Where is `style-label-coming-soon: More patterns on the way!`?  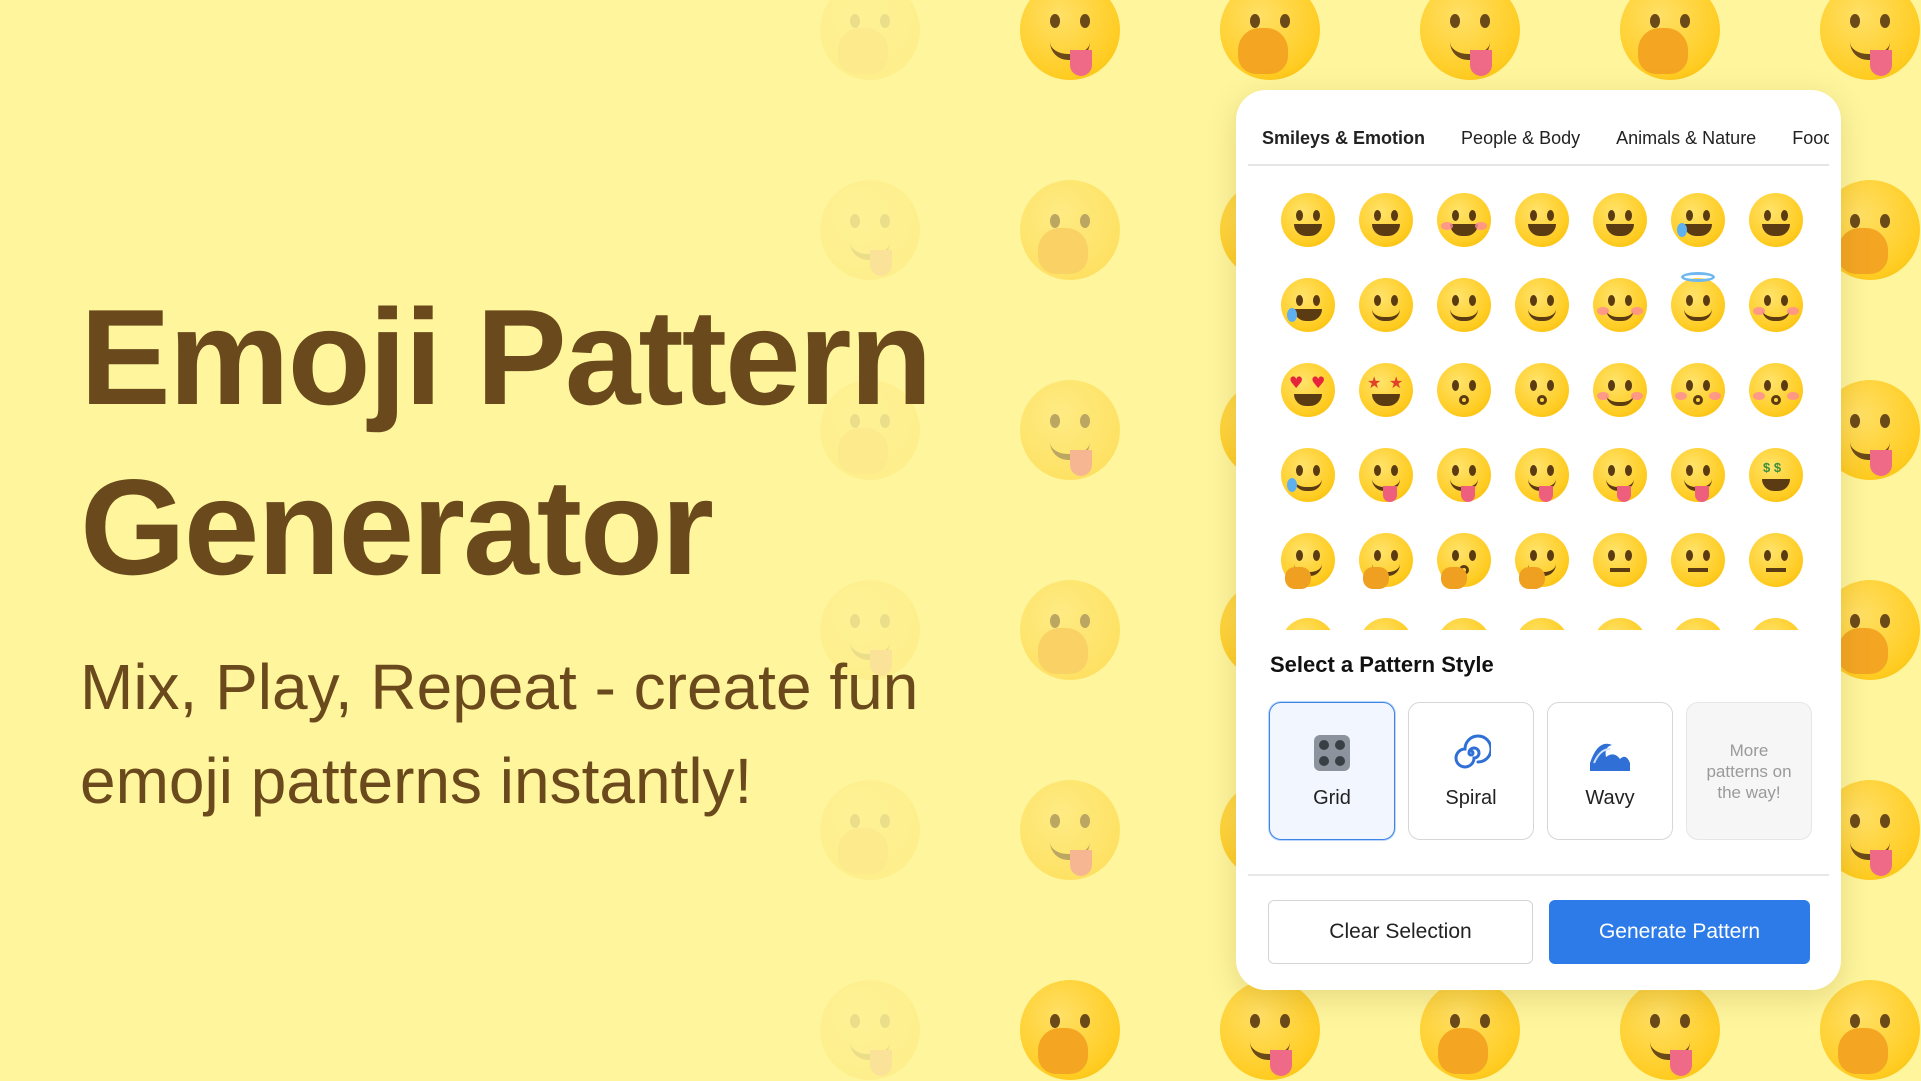 style-label-coming-soon: More patterns on the way! is located at coordinates (1749, 771).